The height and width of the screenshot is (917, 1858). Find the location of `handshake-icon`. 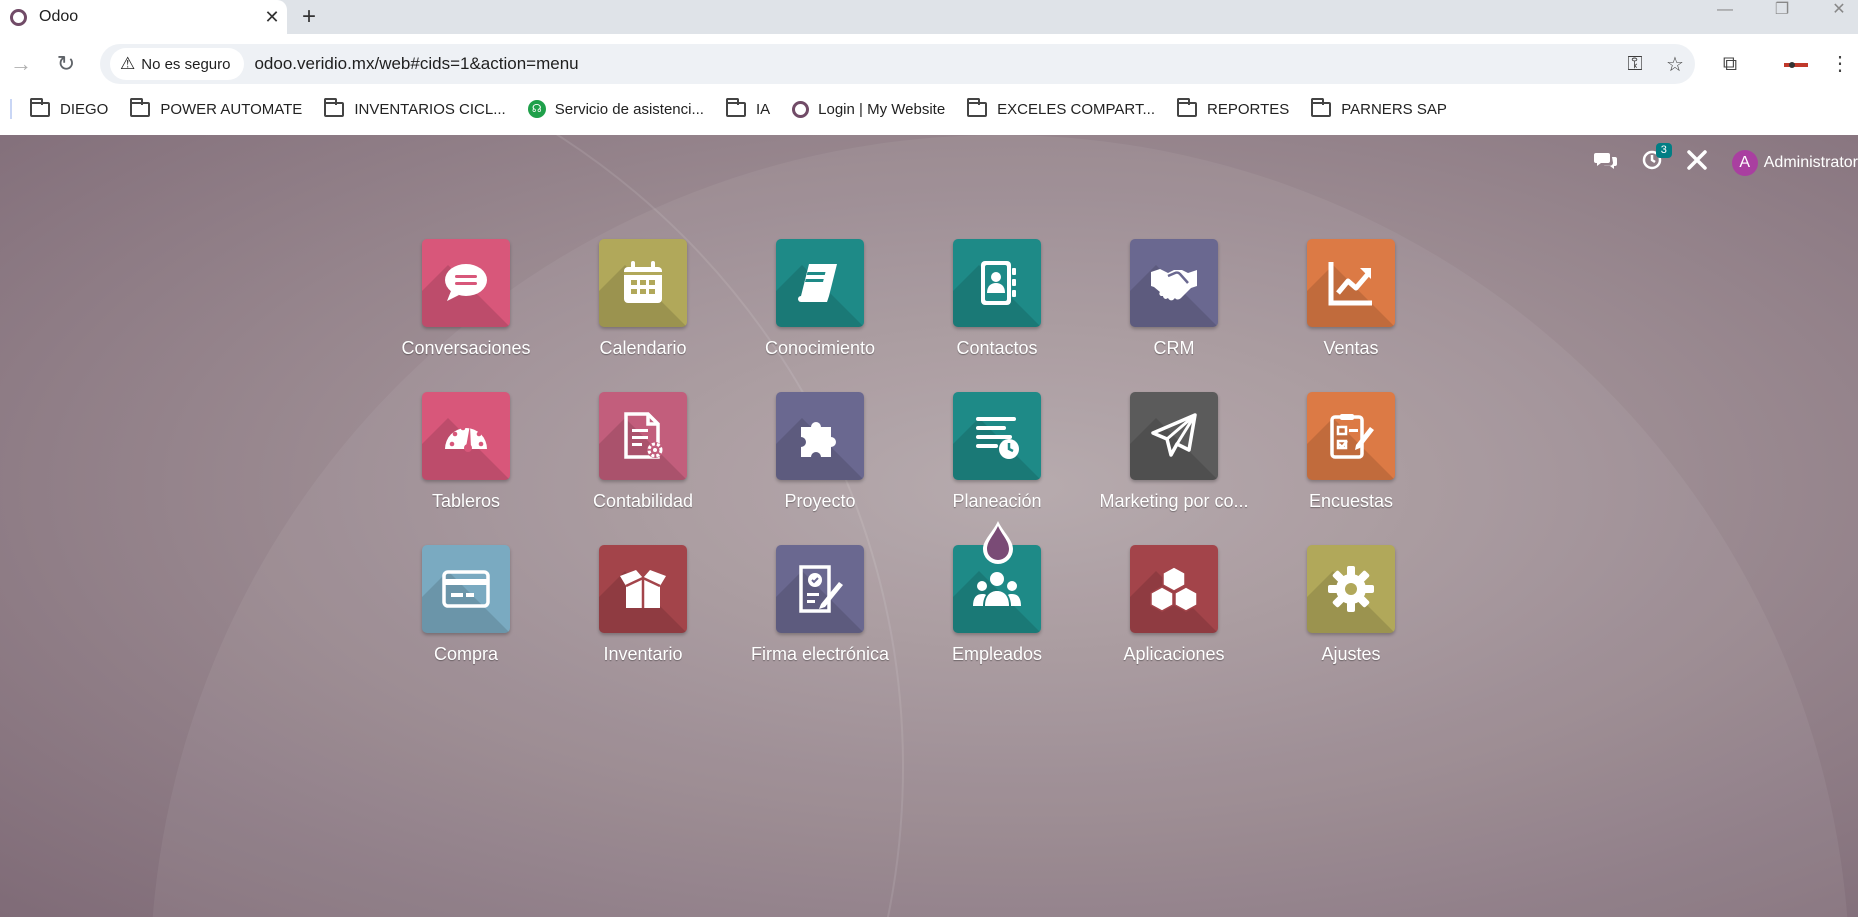

handshake-icon is located at coordinates (1174, 285).